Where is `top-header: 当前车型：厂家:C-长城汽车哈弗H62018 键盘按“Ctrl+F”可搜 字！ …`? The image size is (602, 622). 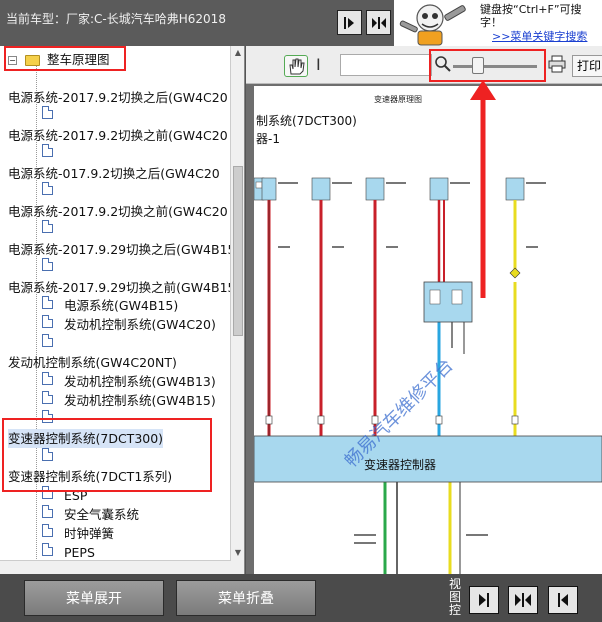 top-header: 当前车型：厂家:C-长城汽车哈弗H62018 键盘按“Ctrl+F”可搜 字！ … is located at coordinates (301, 23).